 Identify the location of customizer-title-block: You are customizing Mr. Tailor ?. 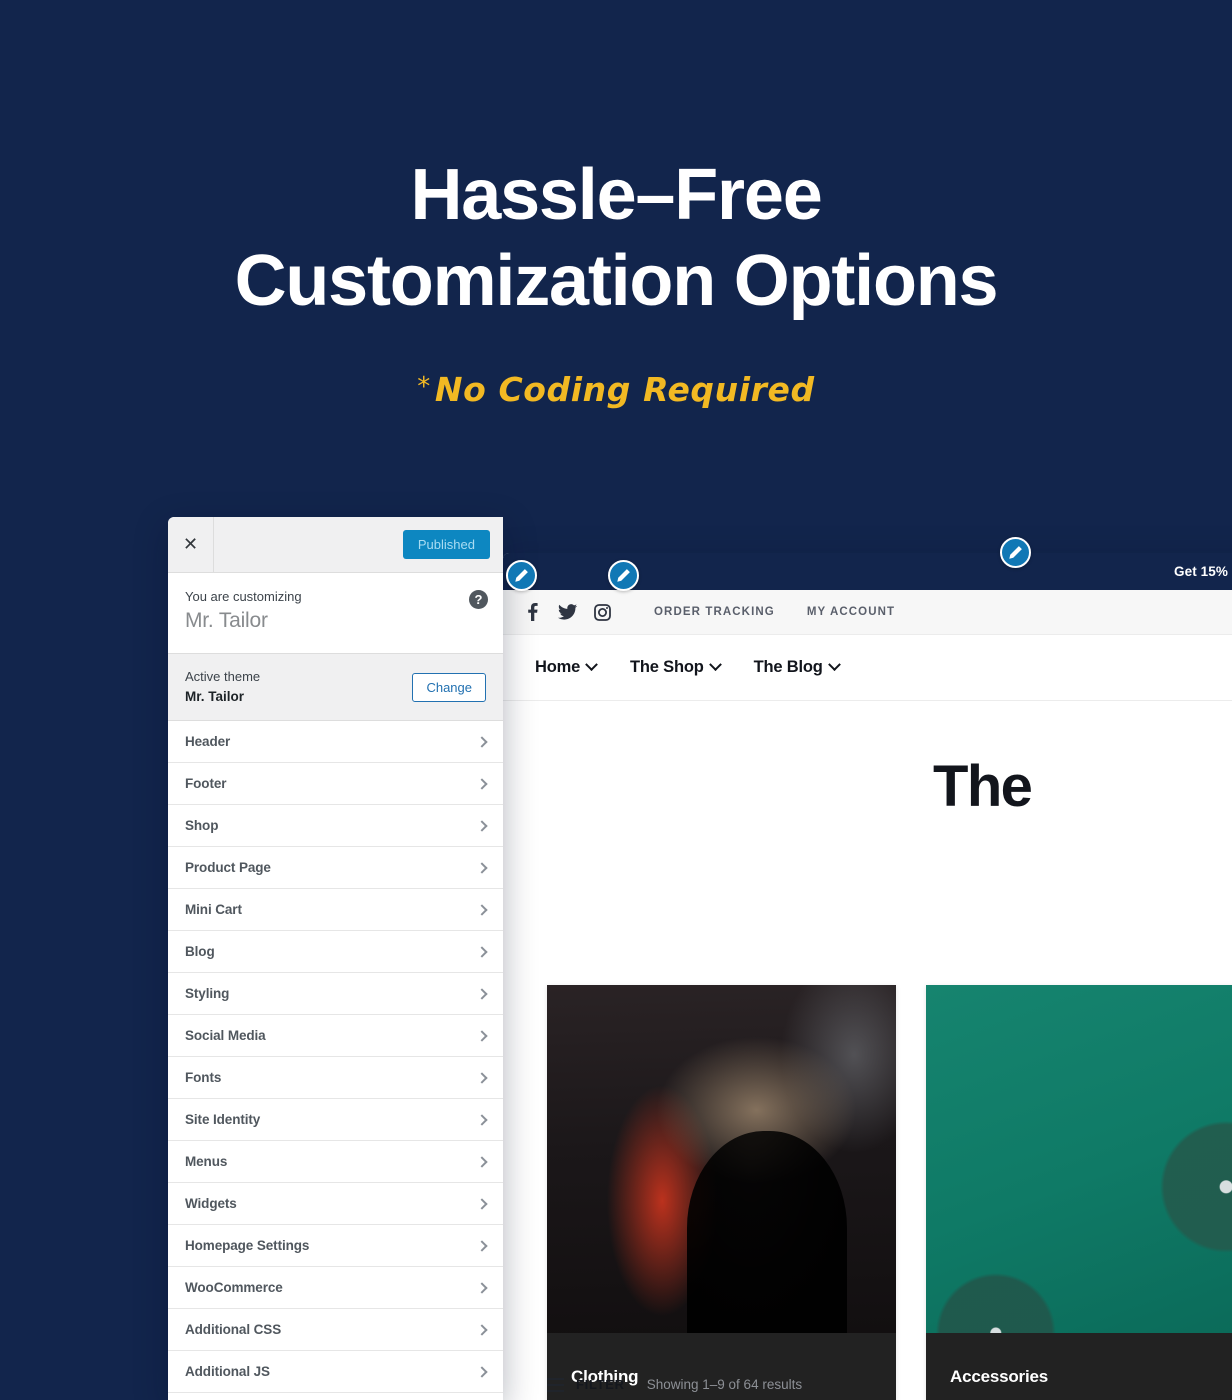
(335, 613).